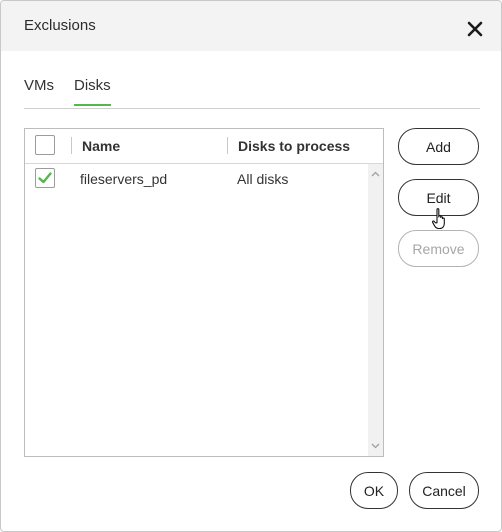 This screenshot has width=502, height=532. I want to click on column-header-name: Name, so click(101, 146).